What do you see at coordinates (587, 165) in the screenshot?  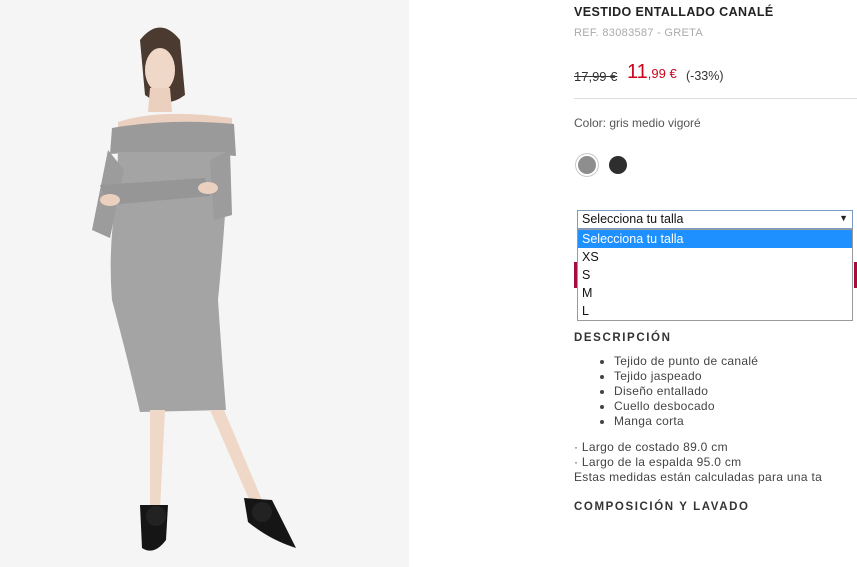 I see `color-swatch-grey` at bounding box center [587, 165].